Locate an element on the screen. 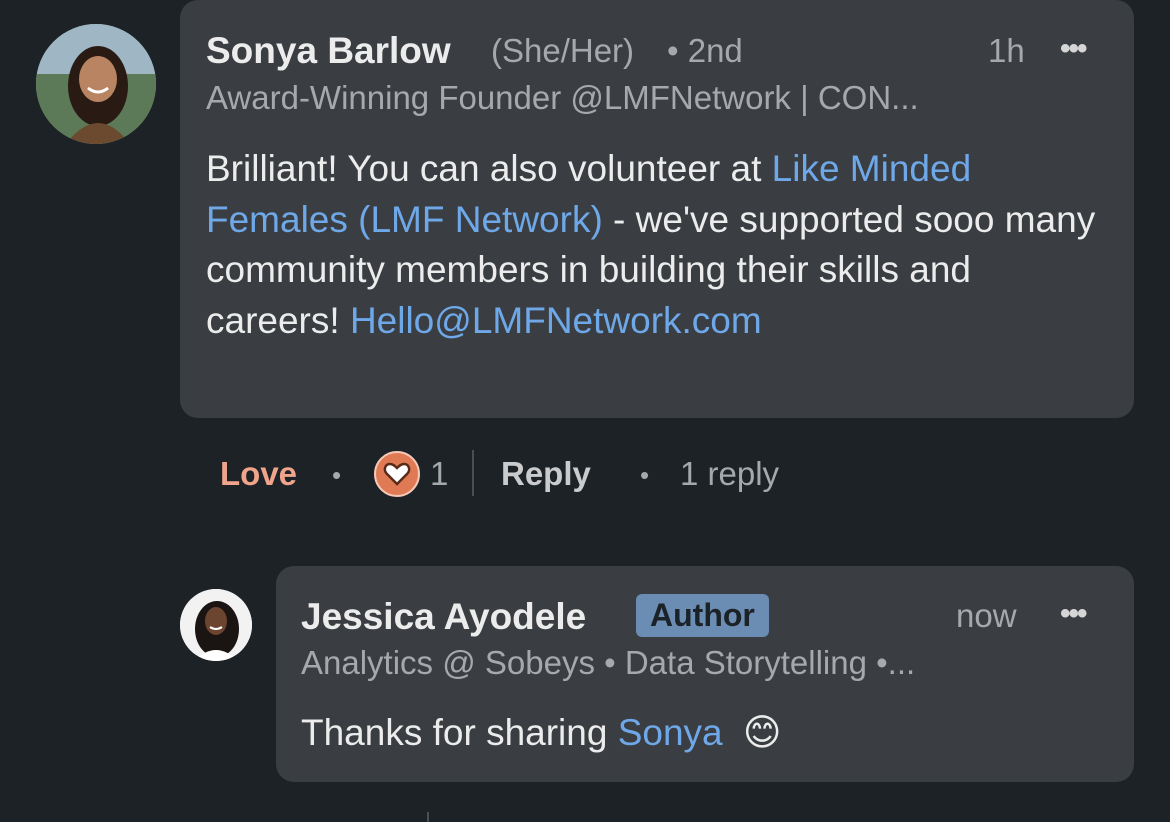 The height and width of the screenshot is (822, 1170). avatar-sonya is located at coordinates (96, 84).